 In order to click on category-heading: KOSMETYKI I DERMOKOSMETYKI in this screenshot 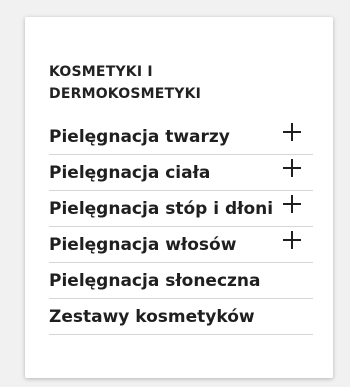, I will do `click(125, 83)`.